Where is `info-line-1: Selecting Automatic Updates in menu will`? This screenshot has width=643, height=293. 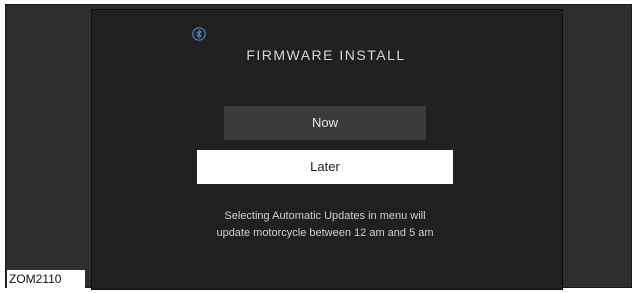
info-line-1: Selecting Automatic Updates in menu will is located at coordinates (325, 216).